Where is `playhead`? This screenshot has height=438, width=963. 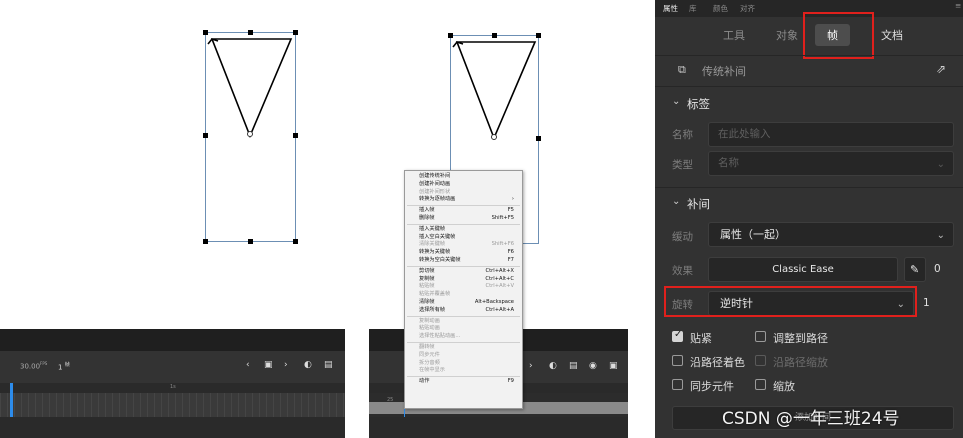
playhead is located at coordinates (11, 400).